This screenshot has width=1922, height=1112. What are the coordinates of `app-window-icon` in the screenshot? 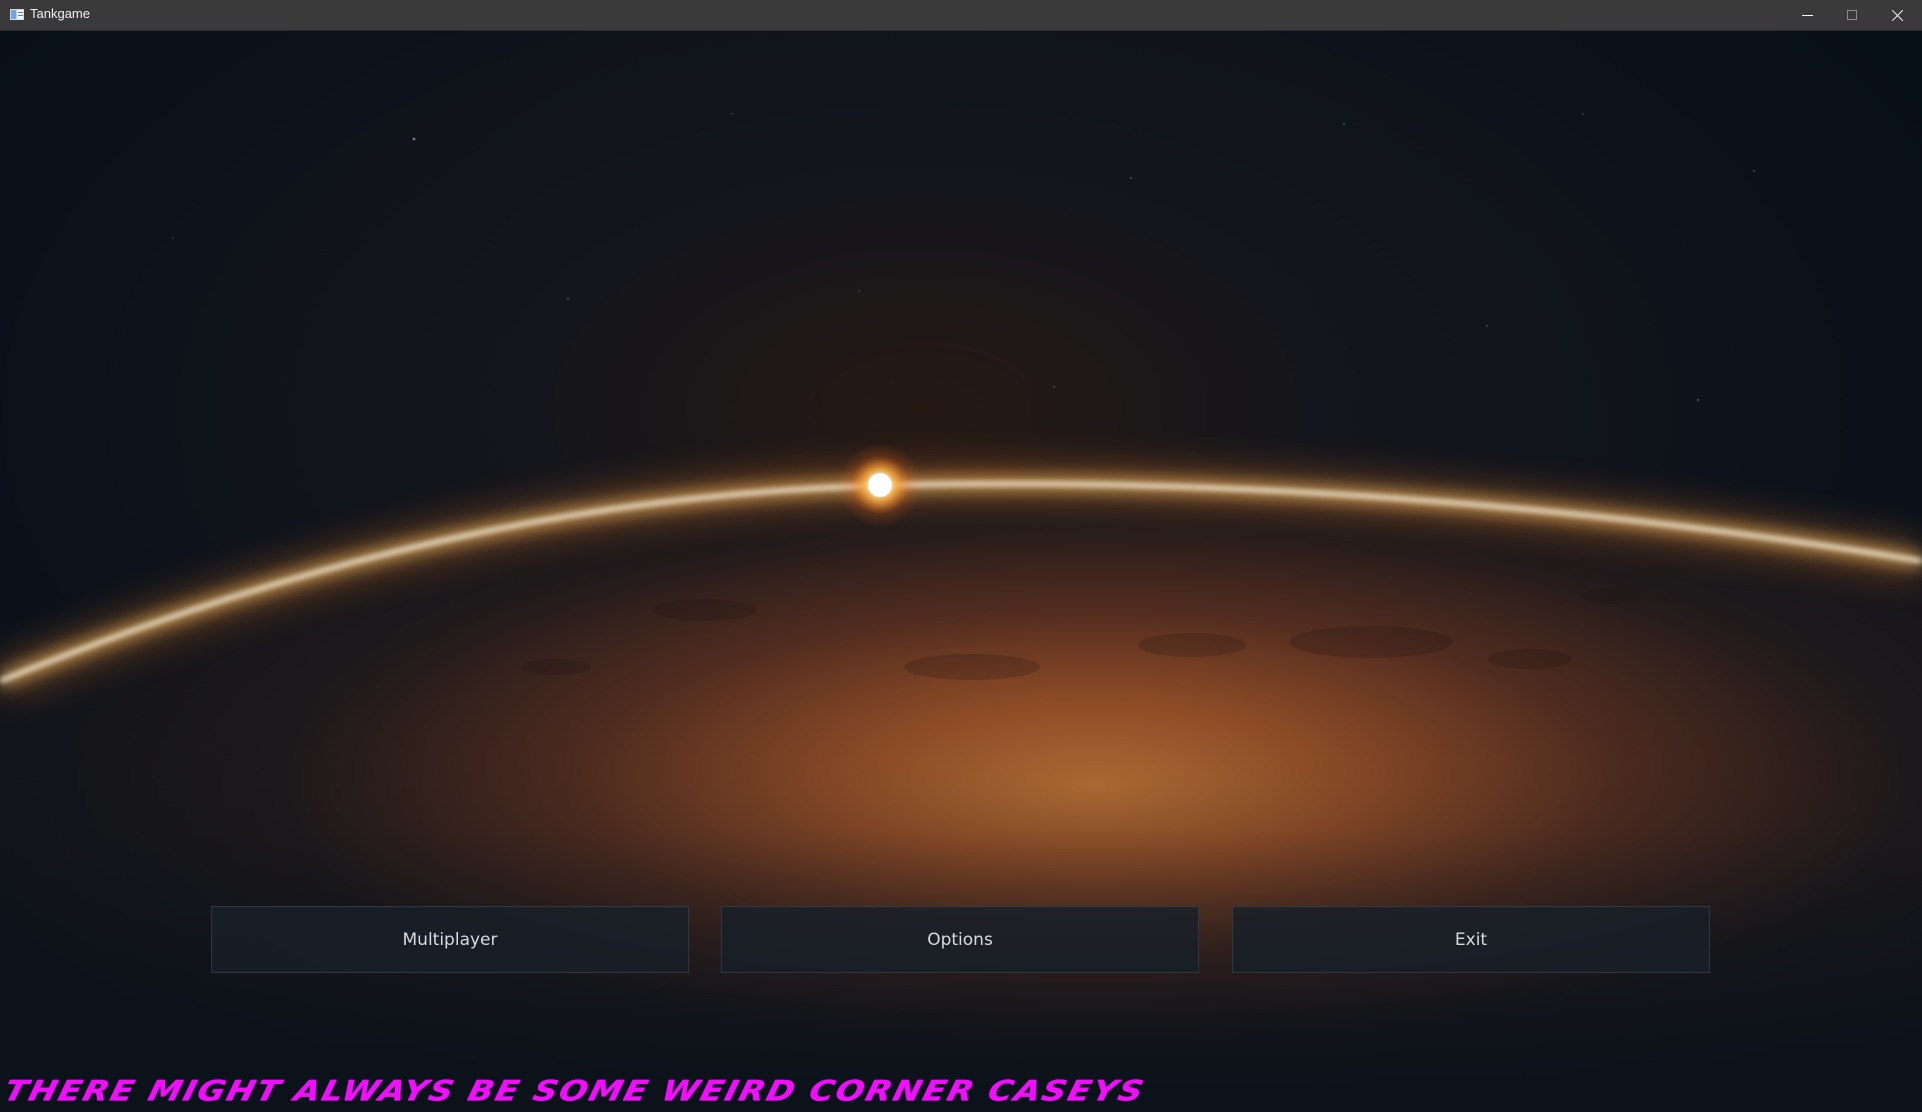 It's located at (17, 14).